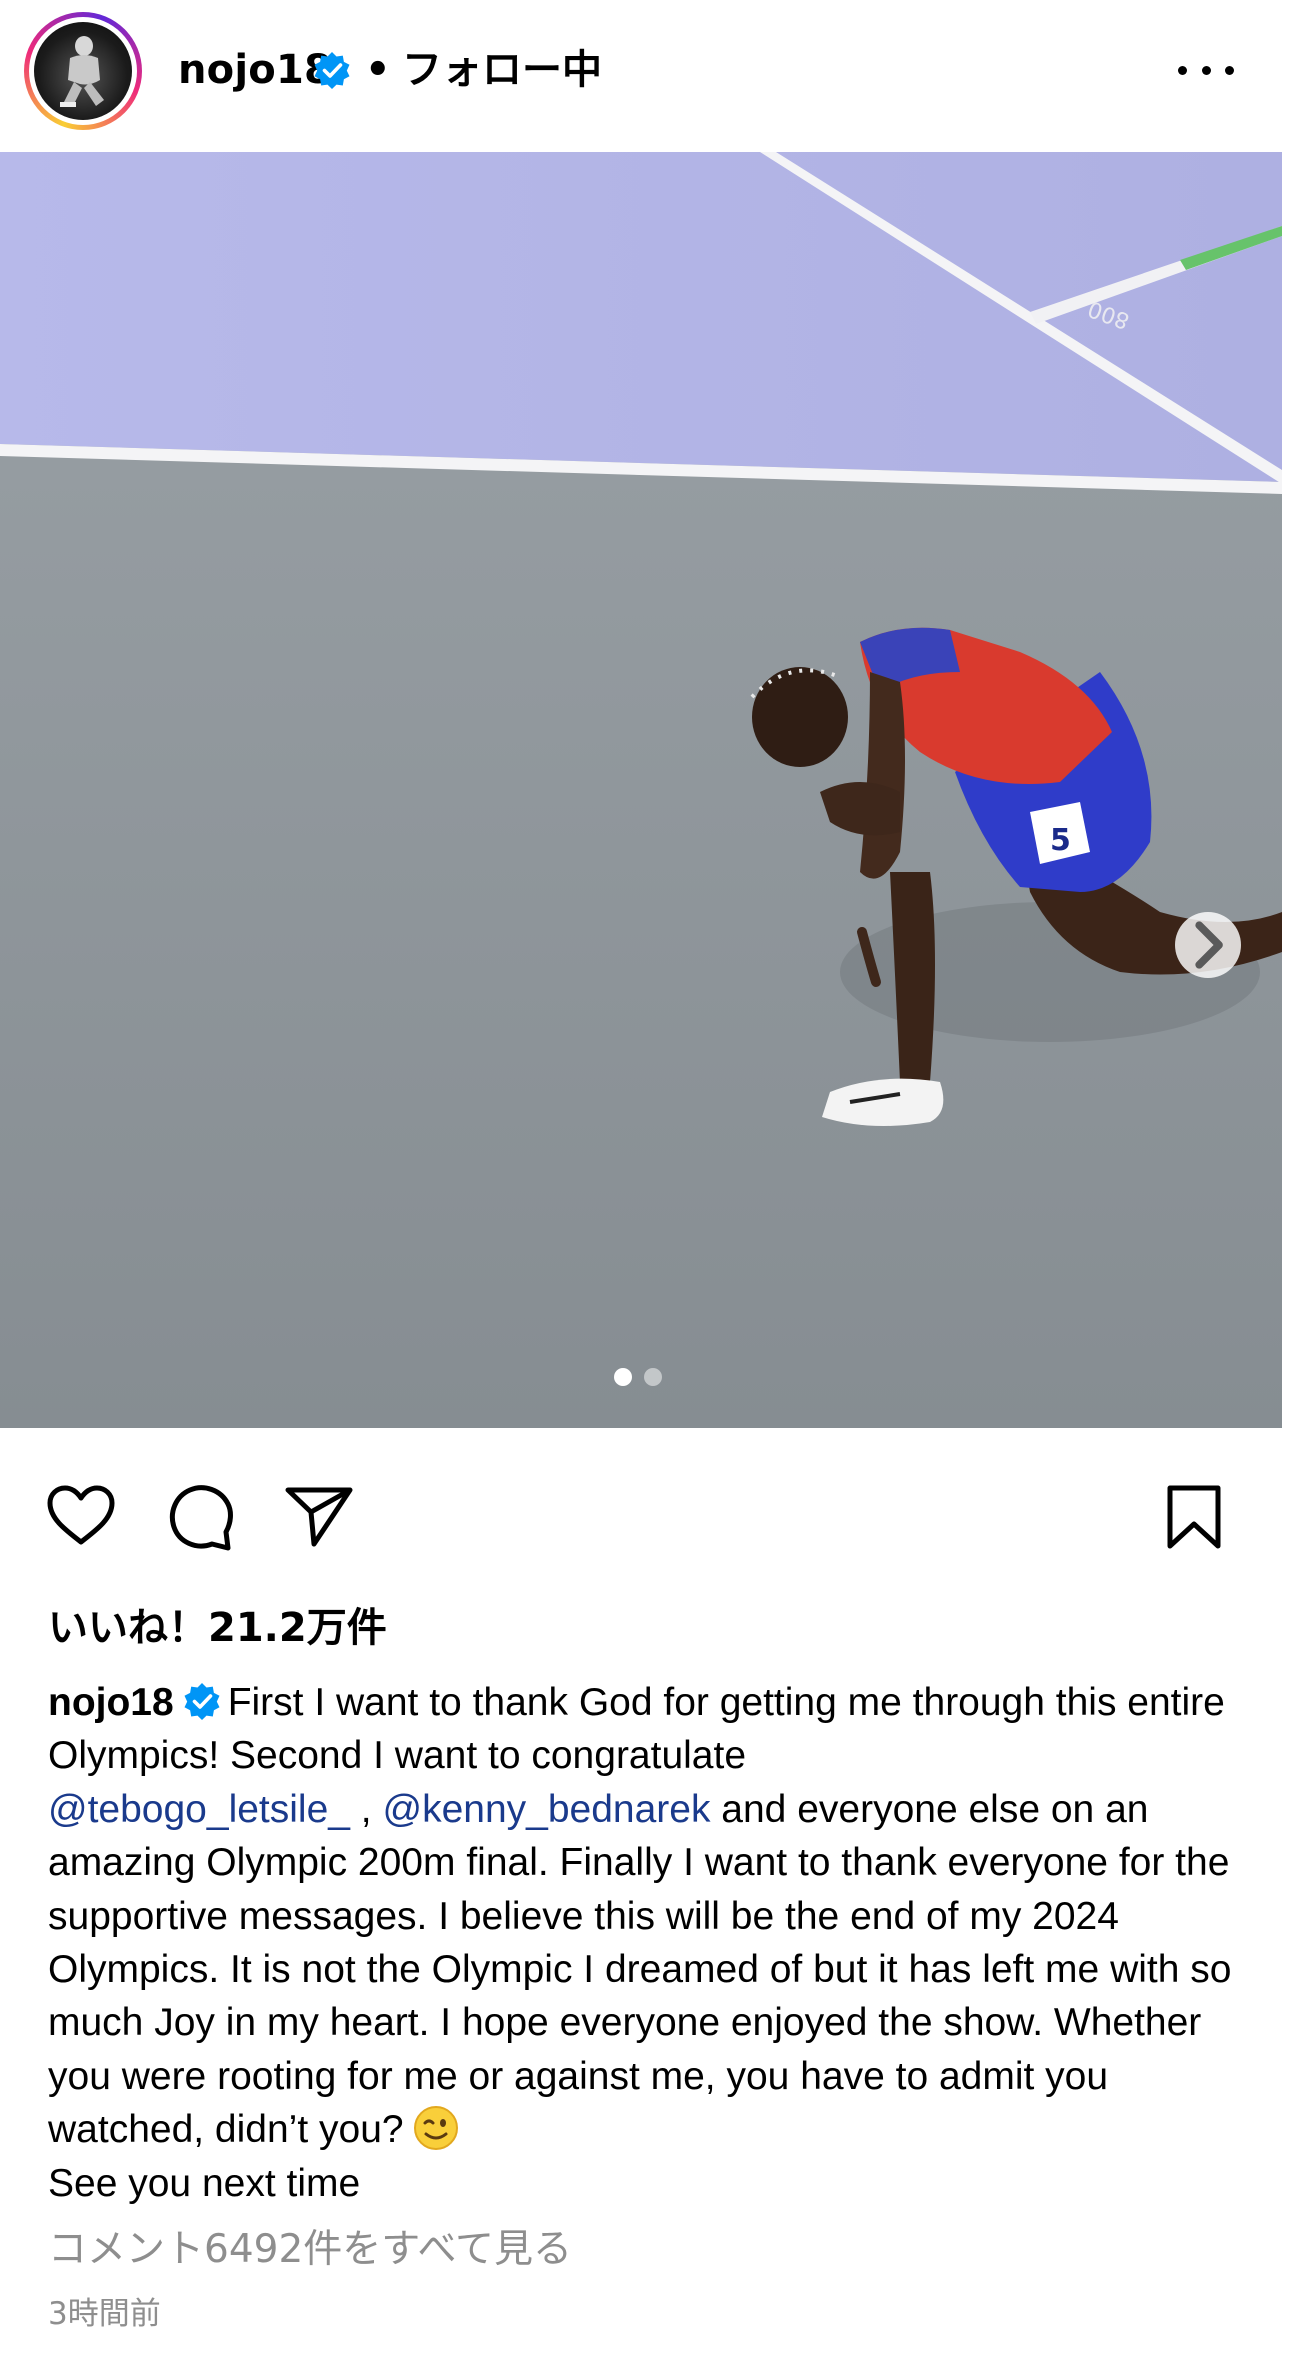  I want to click on following-button: フォロー中, so click(502, 70).